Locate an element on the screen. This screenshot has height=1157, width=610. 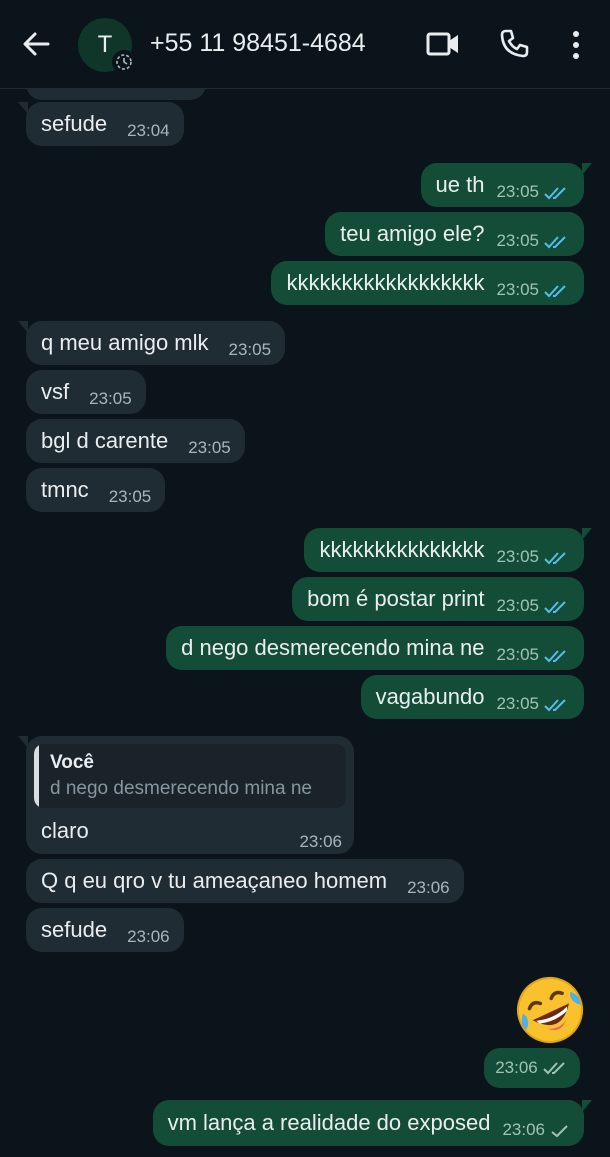
sticker-time: 23:06 is located at coordinates (532, 1068).